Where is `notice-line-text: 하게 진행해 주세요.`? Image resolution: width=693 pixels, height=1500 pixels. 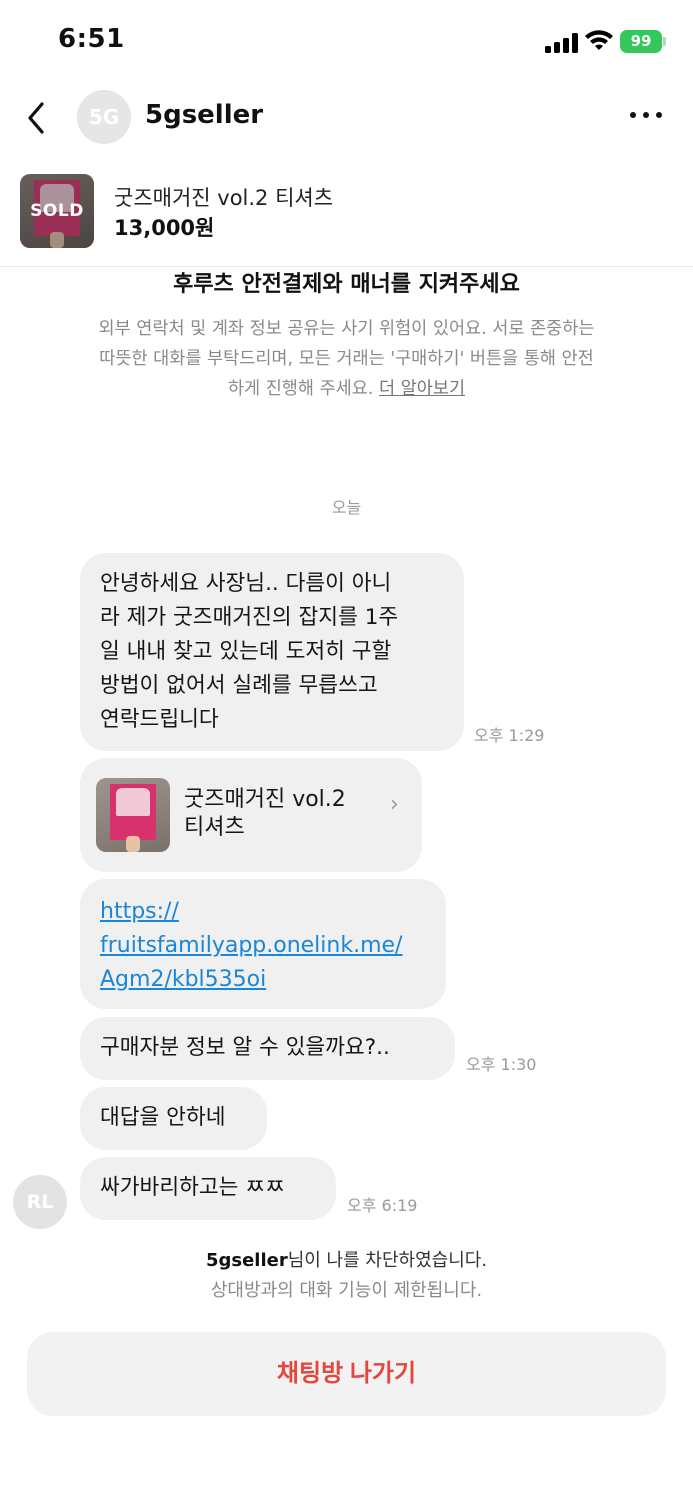 notice-line-text: 하게 진행해 주세요. is located at coordinates (303, 389).